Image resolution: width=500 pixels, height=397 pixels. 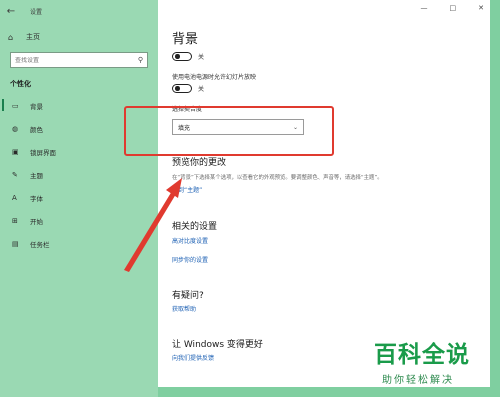 What do you see at coordinates (174, 188) in the screenshot?
I see `arrow-head` at bounding box center [174, 188].